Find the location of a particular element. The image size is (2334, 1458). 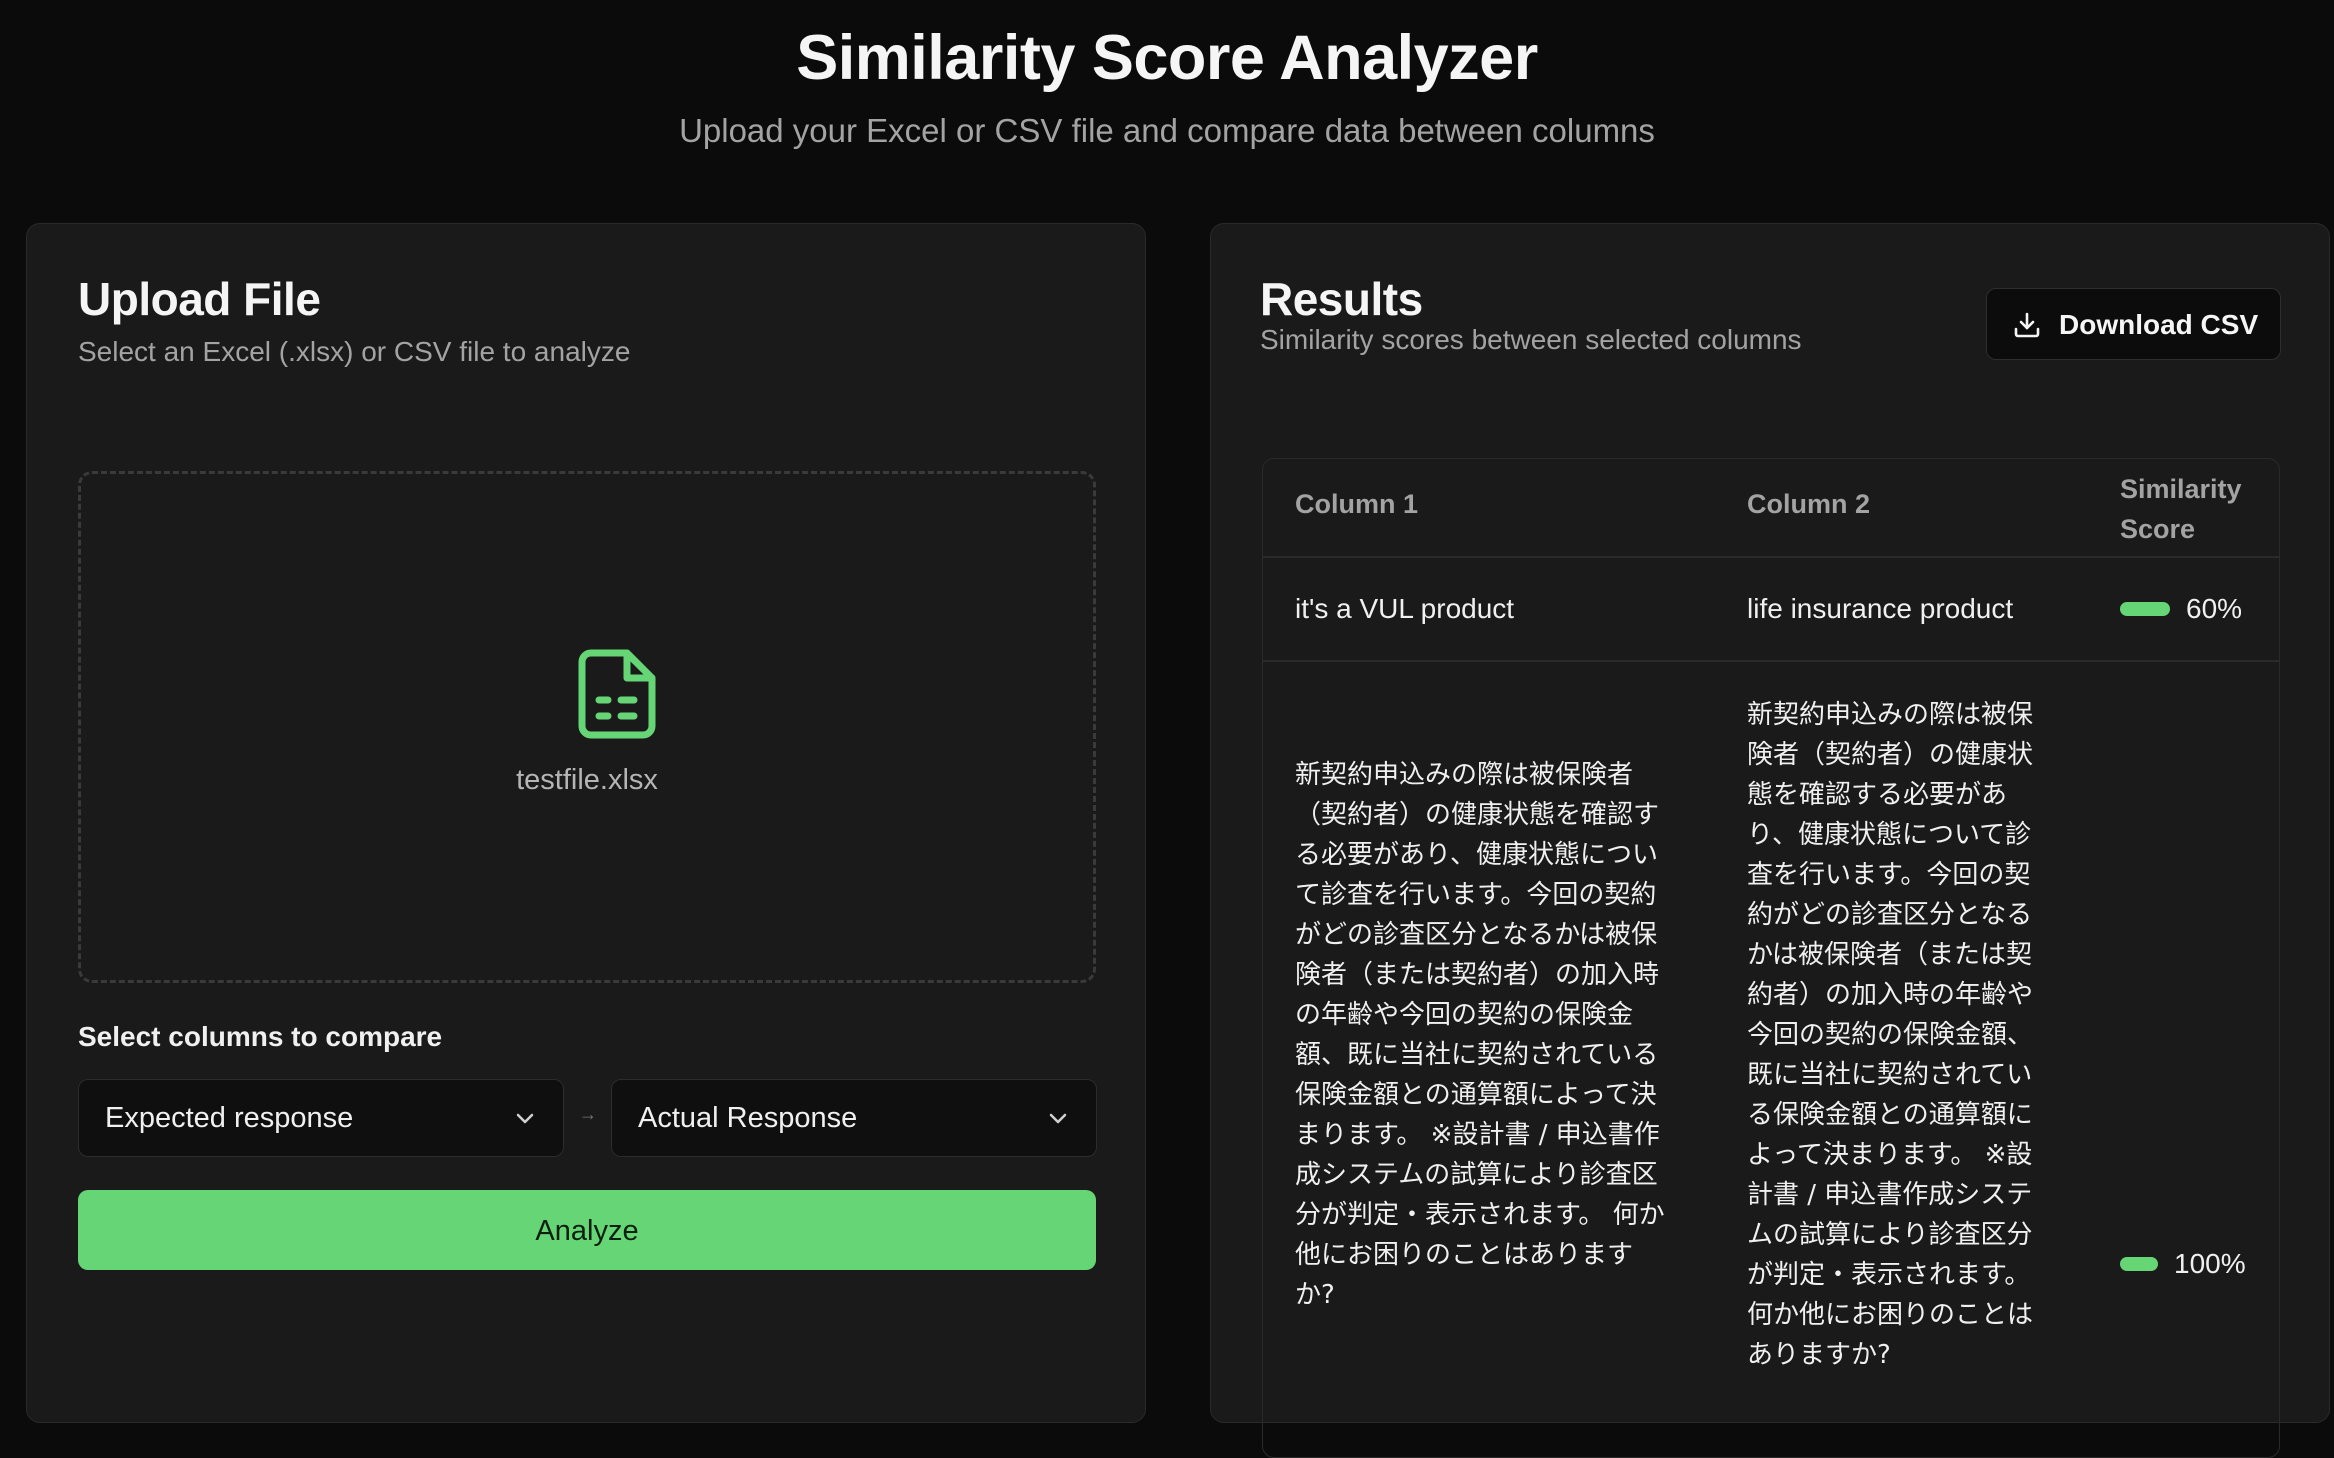

table-row-1-score: 60% is located at coordinates (2214, 608).